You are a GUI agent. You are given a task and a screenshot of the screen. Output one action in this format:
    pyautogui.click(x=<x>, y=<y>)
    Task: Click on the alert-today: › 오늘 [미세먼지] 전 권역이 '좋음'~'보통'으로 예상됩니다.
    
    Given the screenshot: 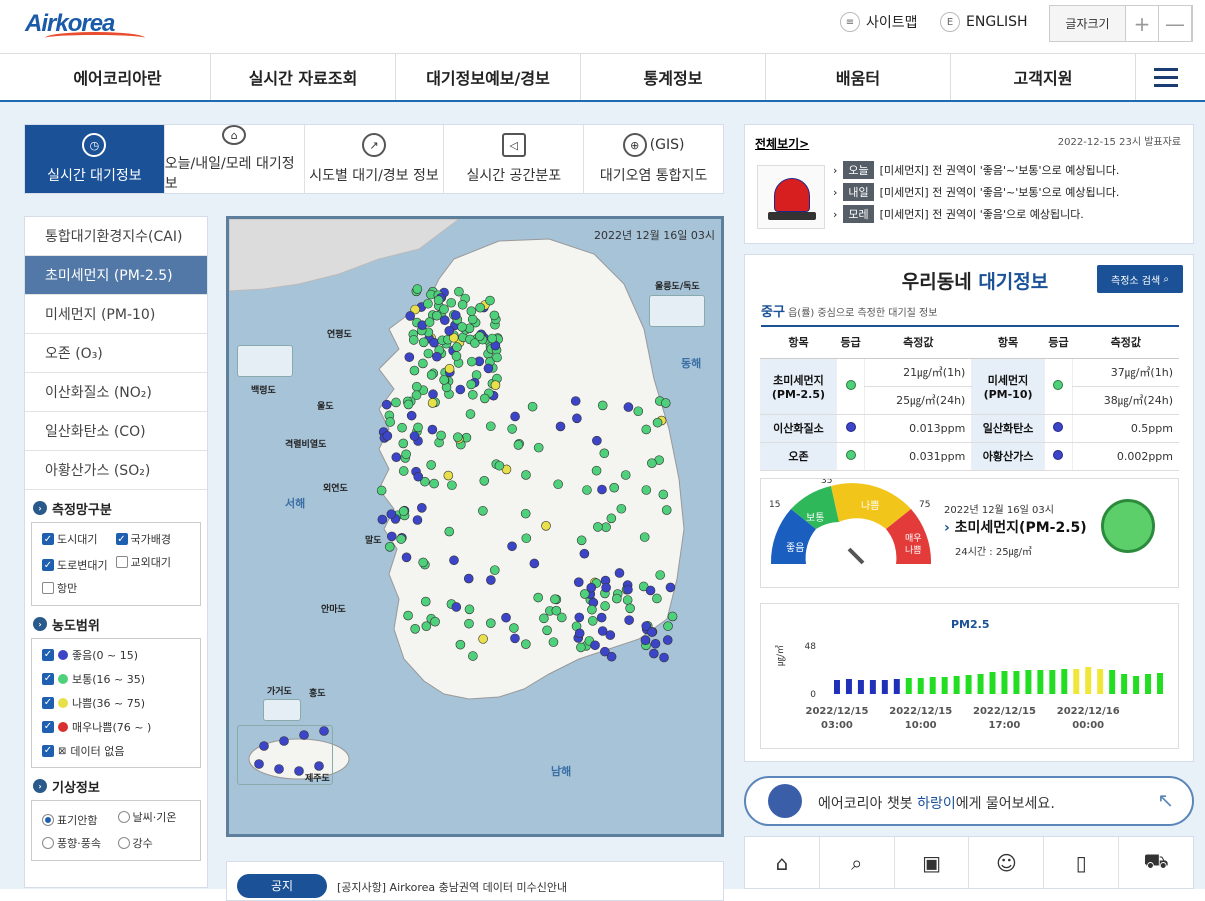 What is the action you would take?
    pyautogui.click(x=976, y=170)
    